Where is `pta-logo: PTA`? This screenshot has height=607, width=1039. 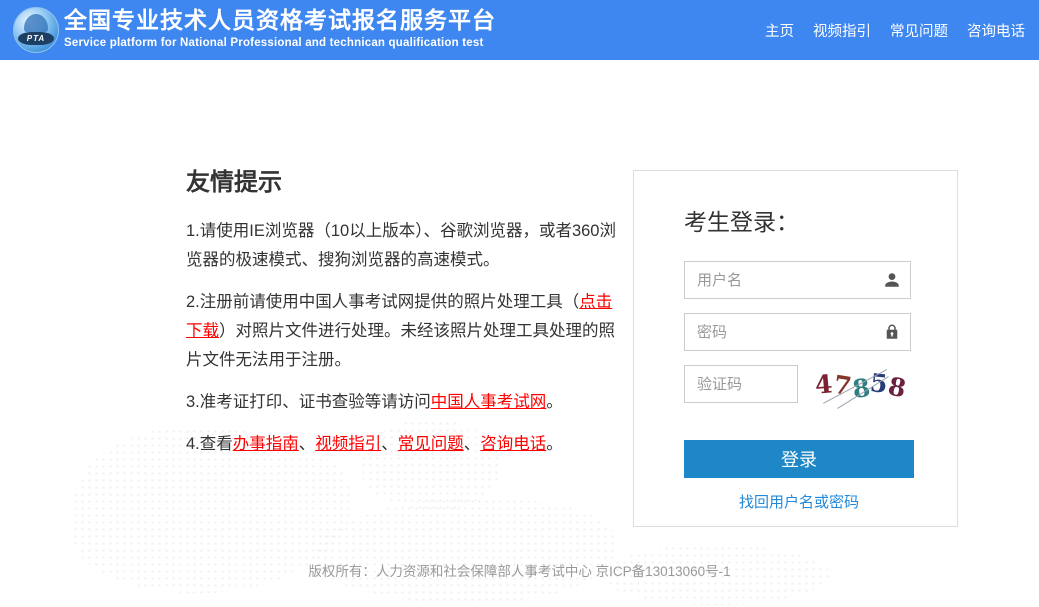 pta-logo: PTA is located at coordinates (36, 30).